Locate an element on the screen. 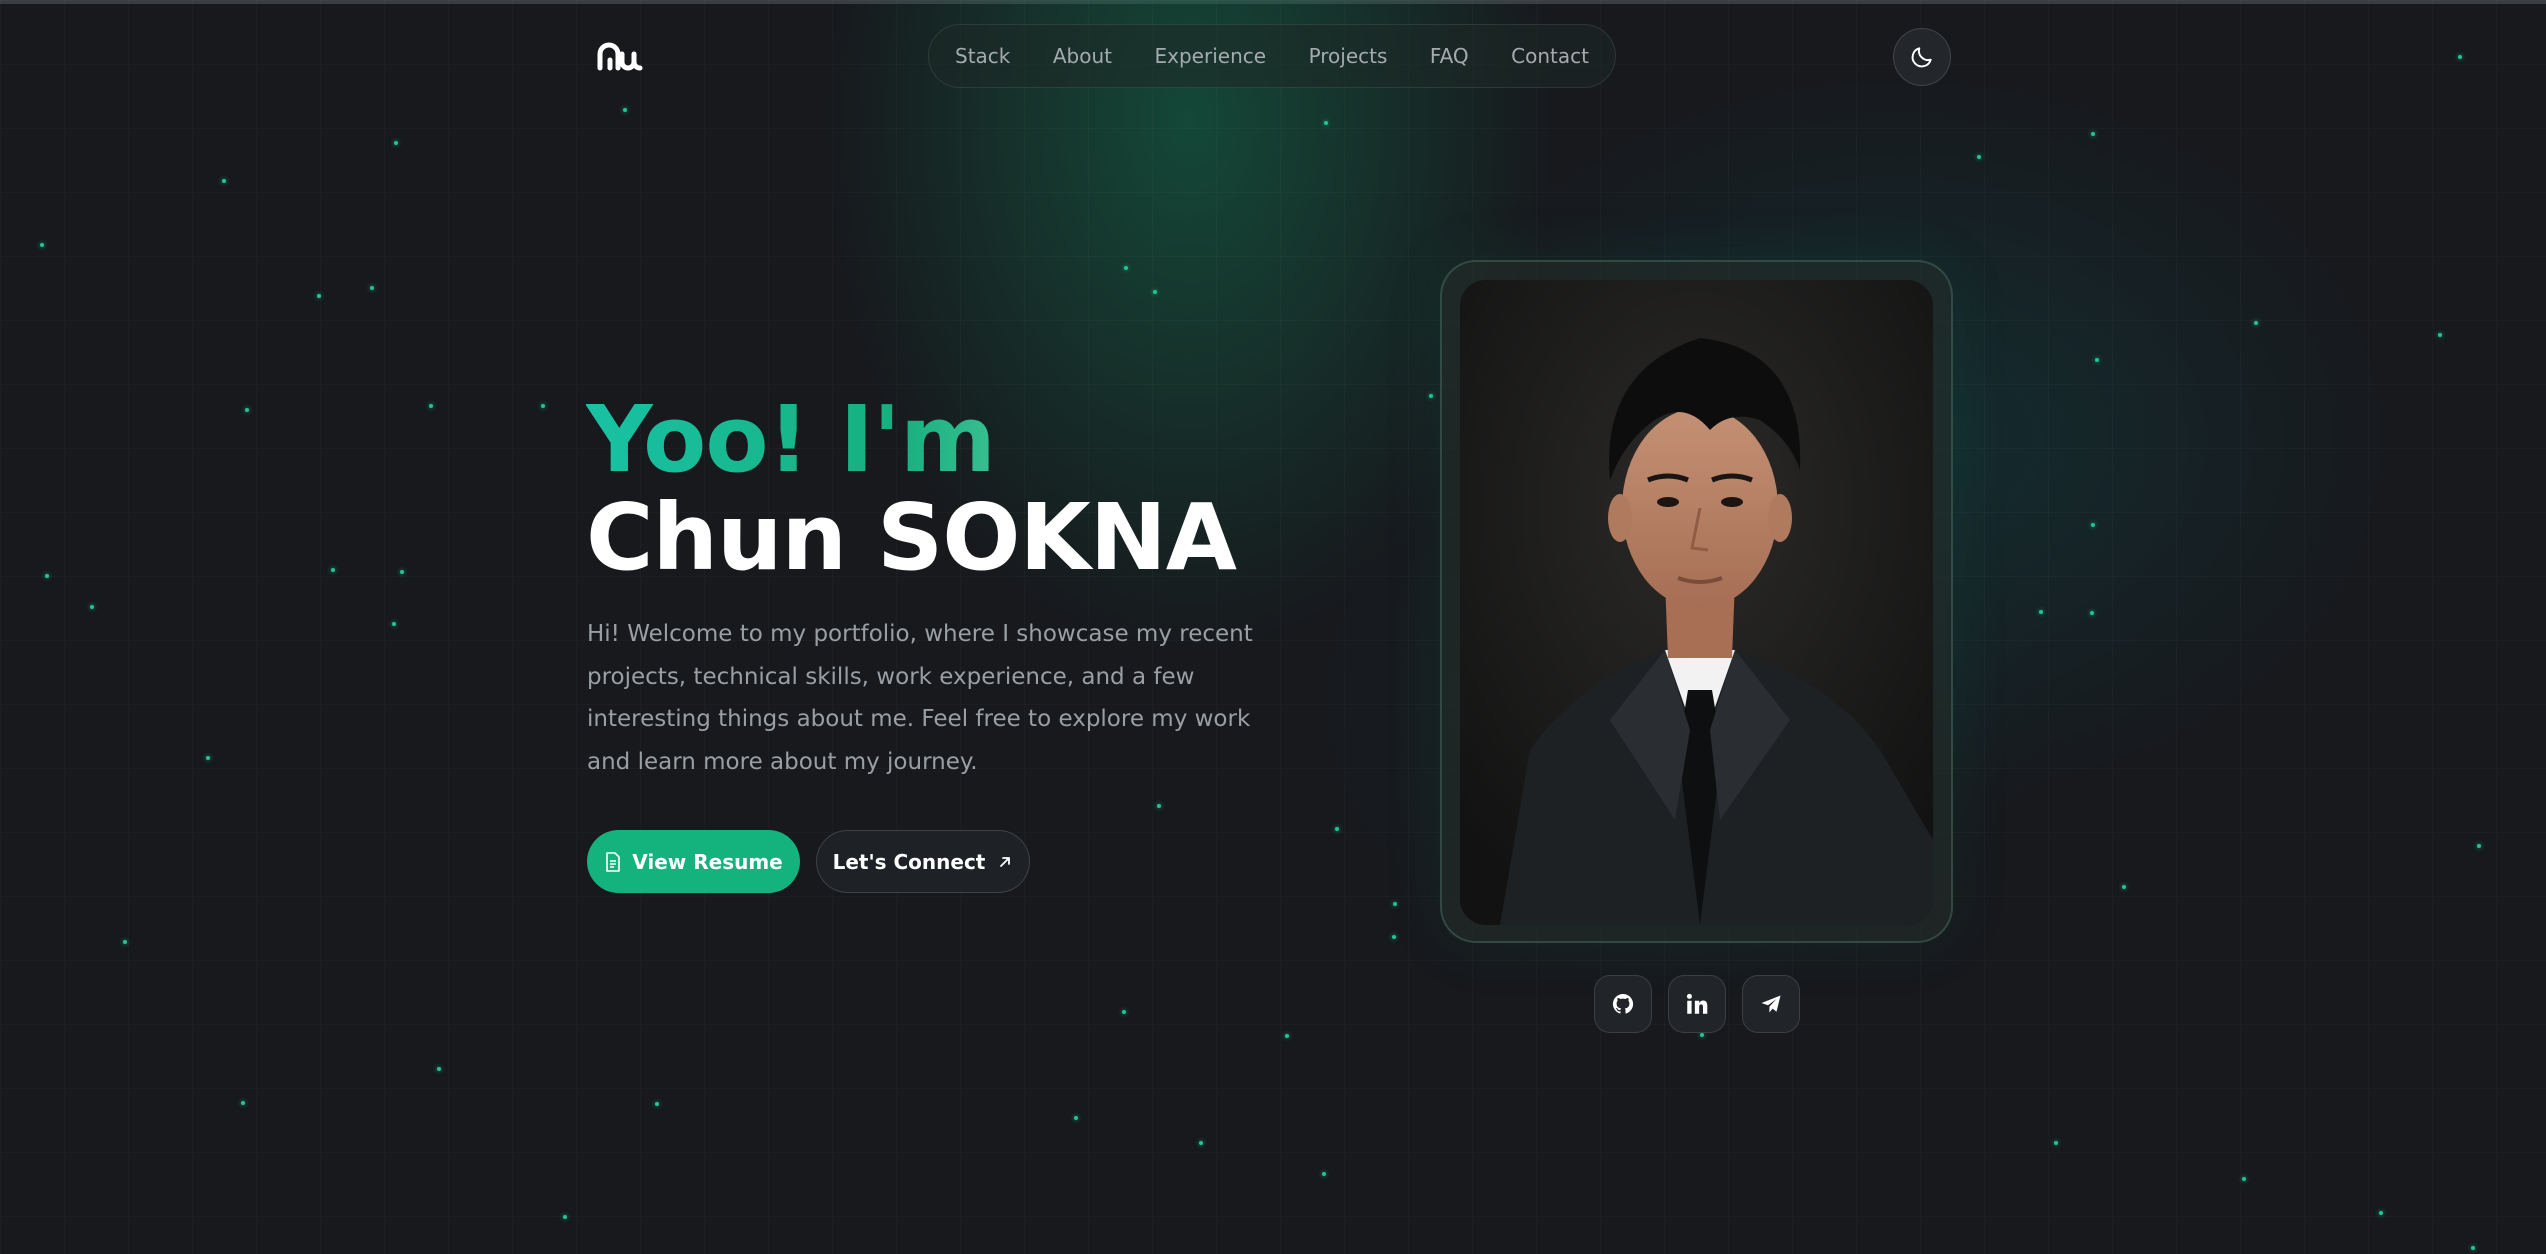 Image resolution: width=2546 pixels, height=1254 pixels. telegram-link is located at coordinates (1771, 1004).